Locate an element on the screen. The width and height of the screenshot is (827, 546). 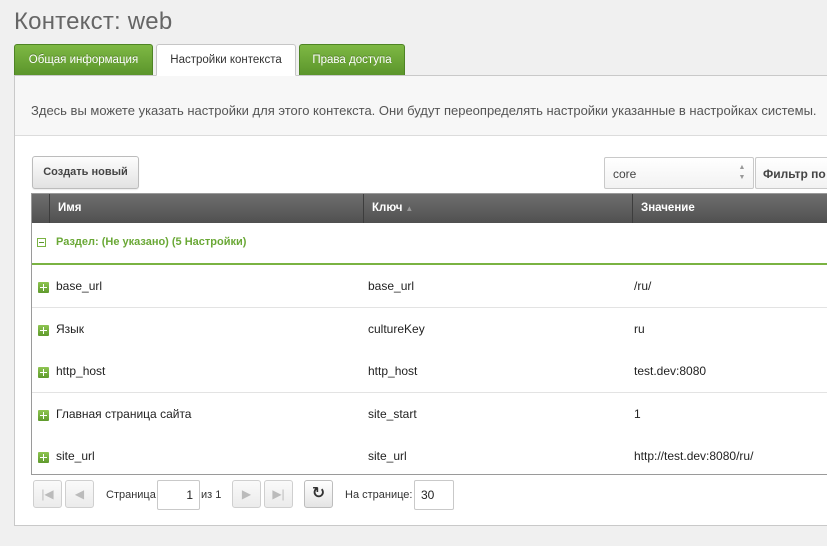
page-count-label: из 1 is located at coordinates (211, 495).